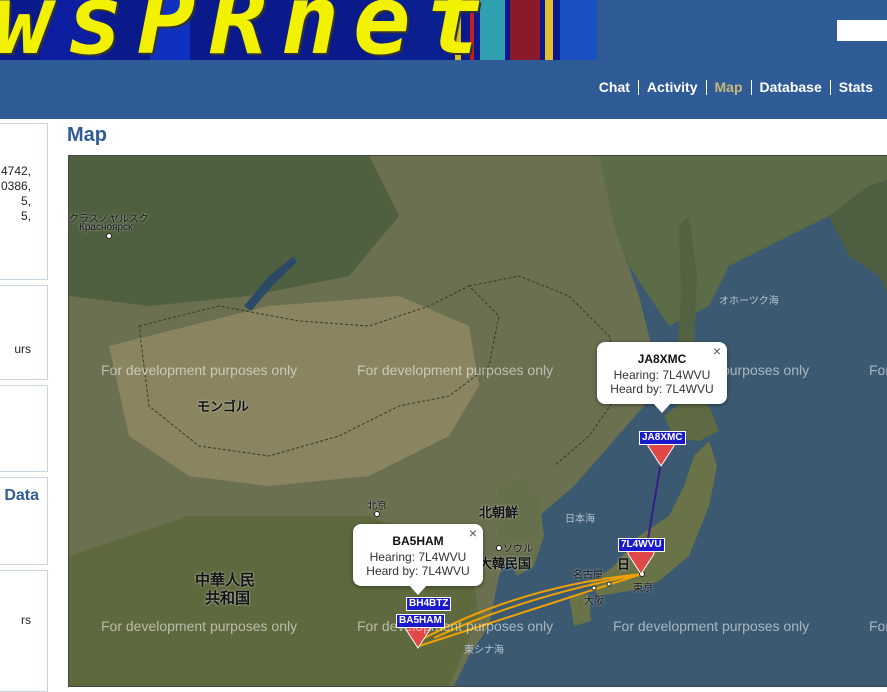 The width and height of the screenshot is (887, 692). I want to click on nav-map: Map, so click(728, 87).